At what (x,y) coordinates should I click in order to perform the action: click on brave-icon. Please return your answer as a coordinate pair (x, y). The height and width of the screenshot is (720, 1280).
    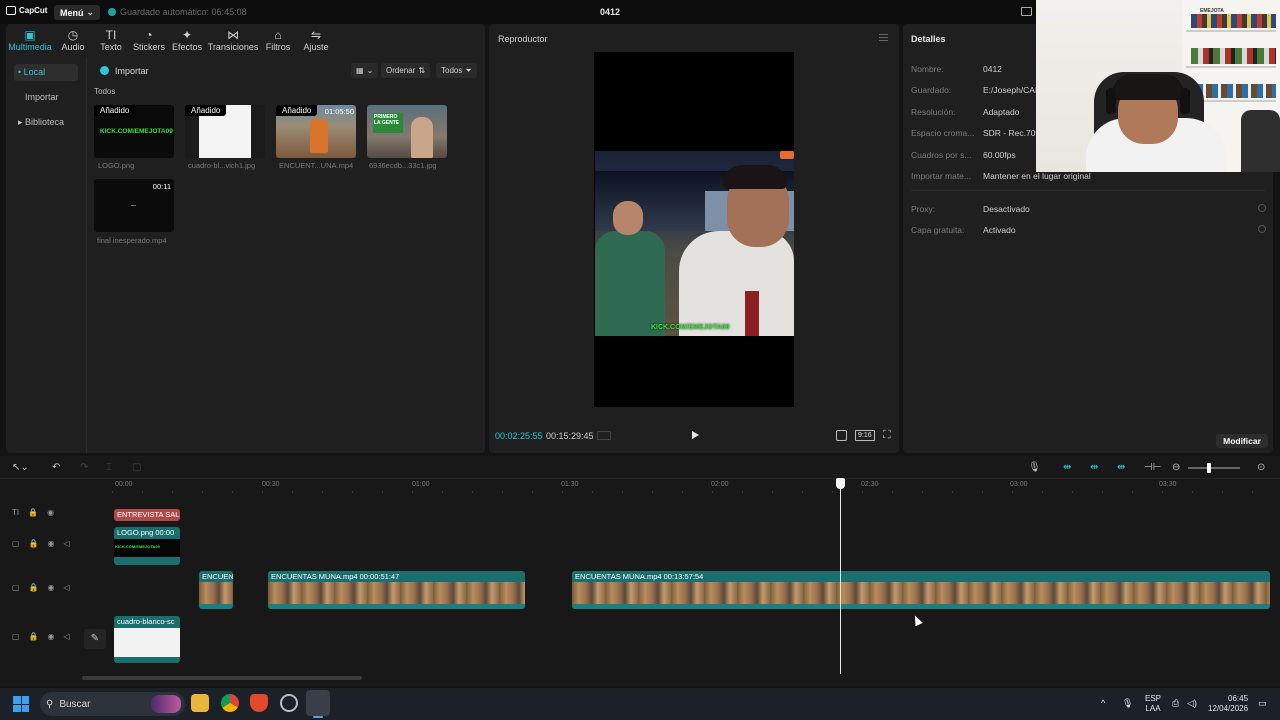
    Looking at the image, I should click on (259, 703).